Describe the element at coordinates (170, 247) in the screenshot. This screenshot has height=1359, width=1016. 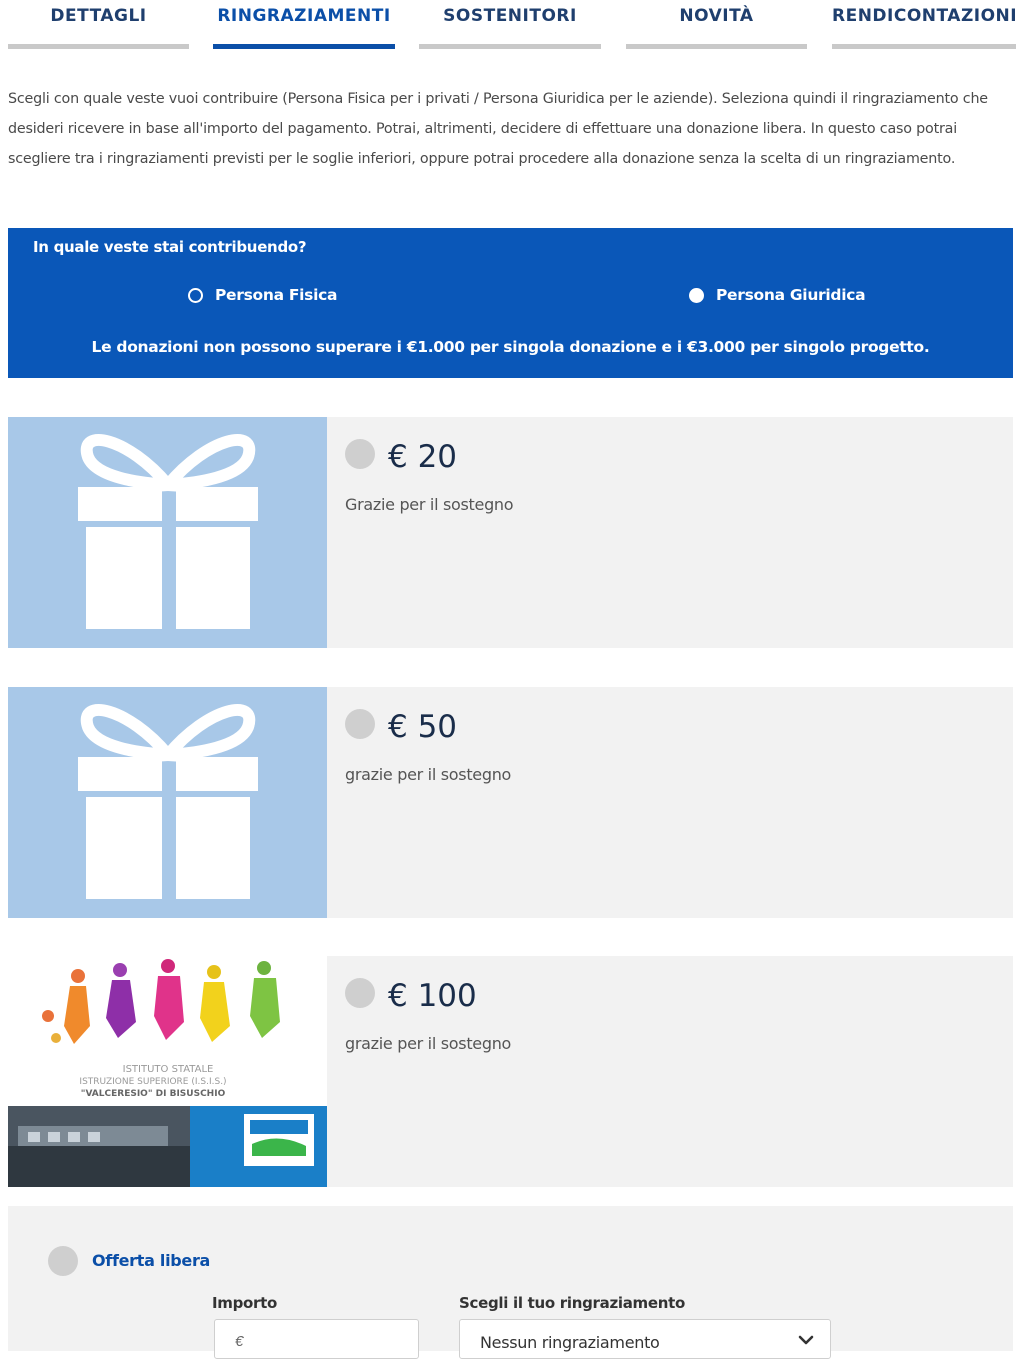
I see `contributor-question: In quale veste stai contribuendo?` at that location.